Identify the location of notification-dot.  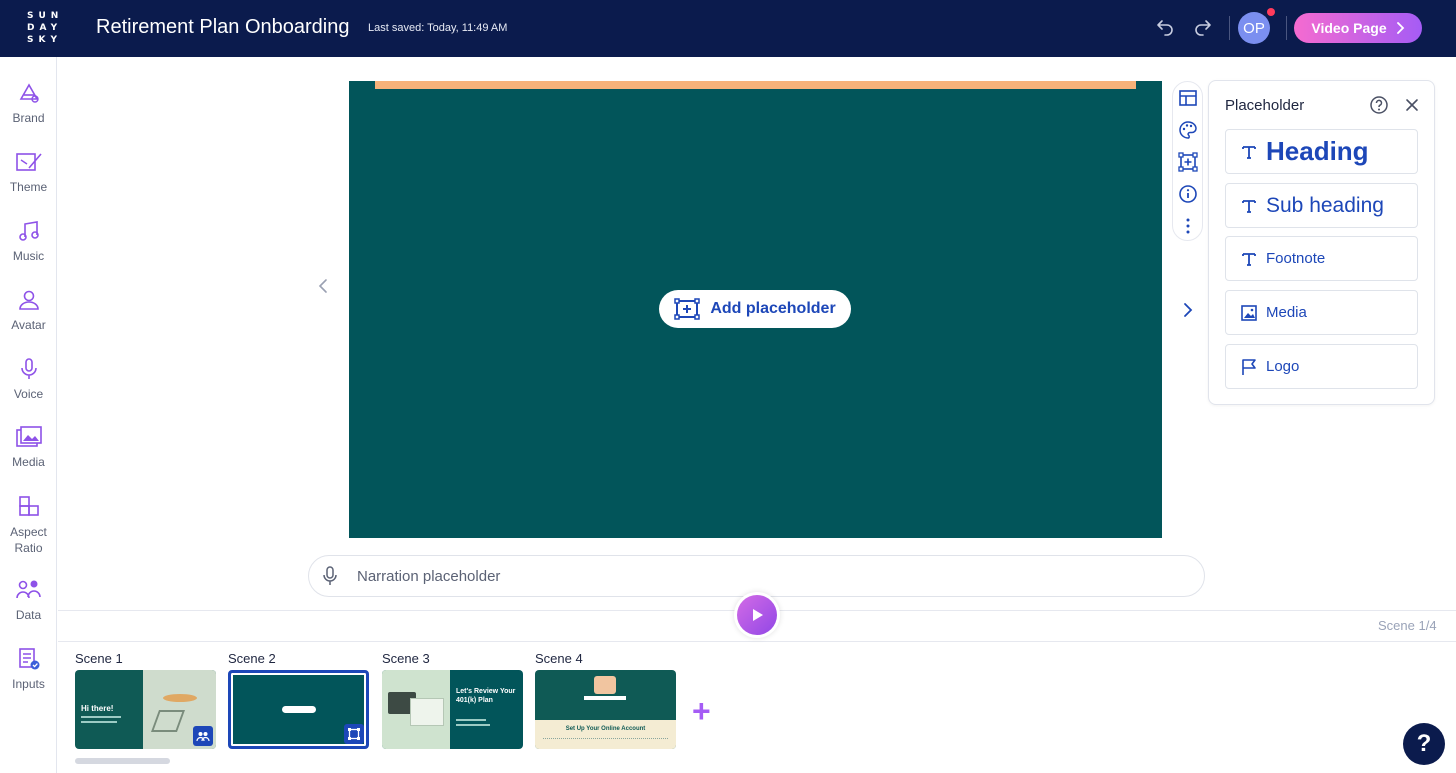
(1271, 12).